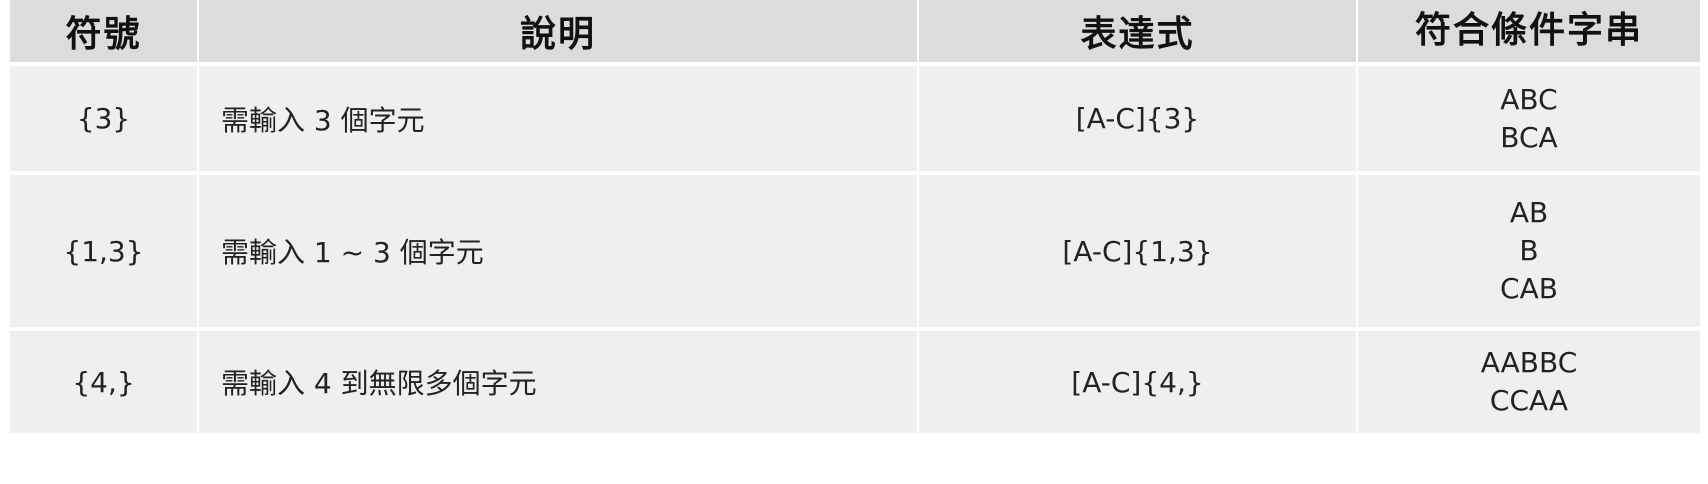 This screenshot has width=1708, height=484. I want to click on matches-cell: AB B CAB, so click(1528, 252).